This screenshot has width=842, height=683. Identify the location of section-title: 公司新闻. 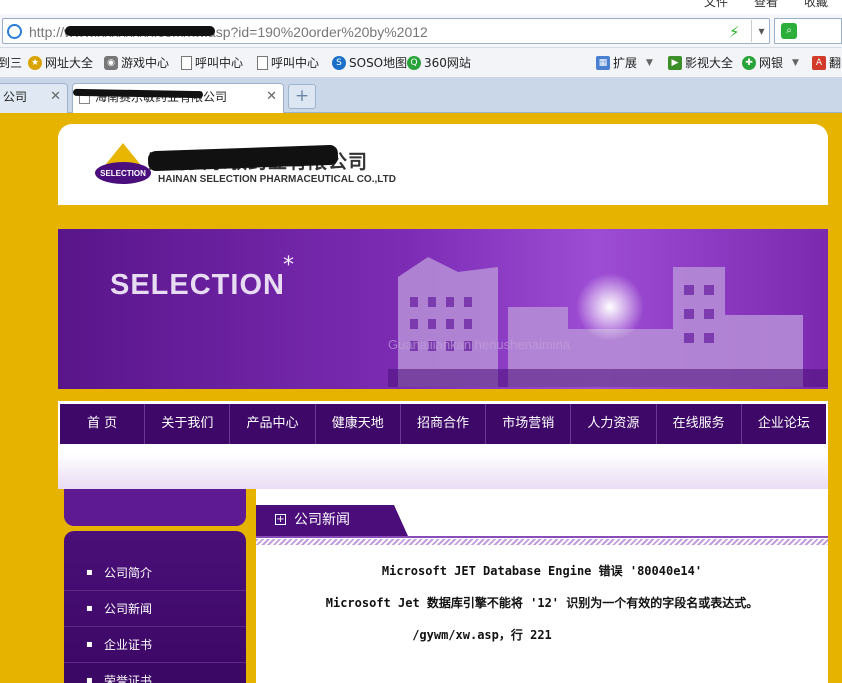
(322, 520).